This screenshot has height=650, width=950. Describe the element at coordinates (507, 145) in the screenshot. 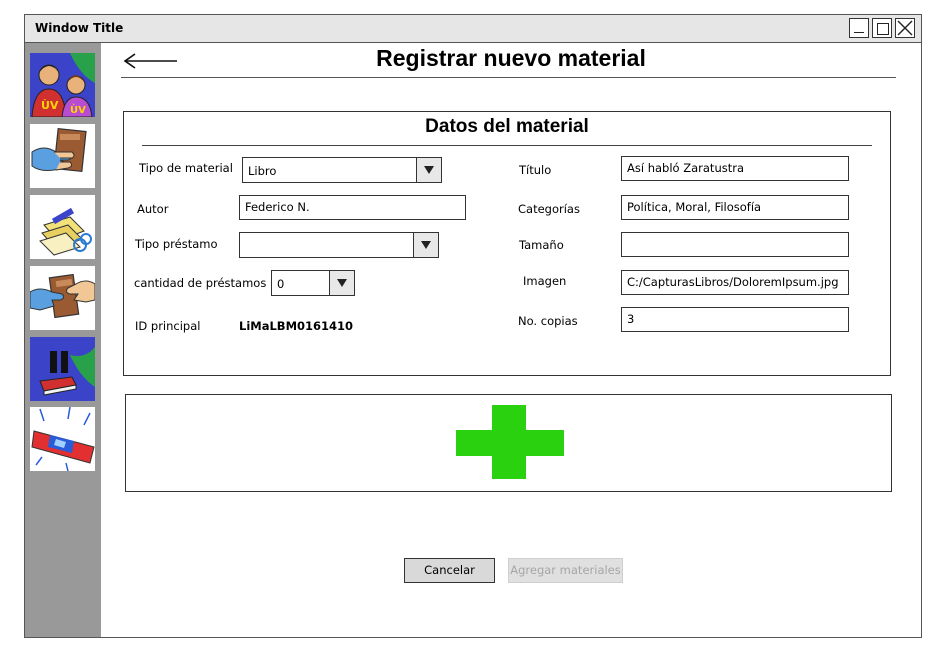

I see `panel-divider` at that location.